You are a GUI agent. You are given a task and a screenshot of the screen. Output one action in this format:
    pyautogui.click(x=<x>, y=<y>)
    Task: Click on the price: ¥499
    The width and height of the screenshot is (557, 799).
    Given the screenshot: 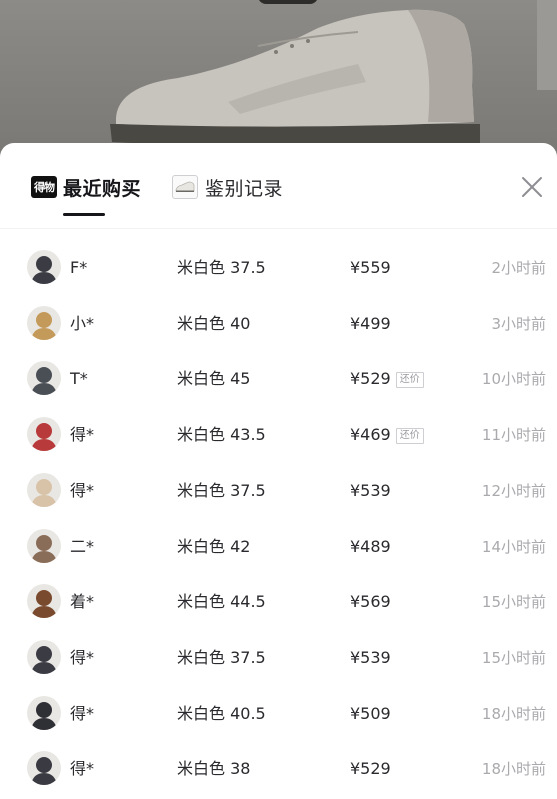 What is the action you would take?
    pyautogui.click(x=370, y=324)
    